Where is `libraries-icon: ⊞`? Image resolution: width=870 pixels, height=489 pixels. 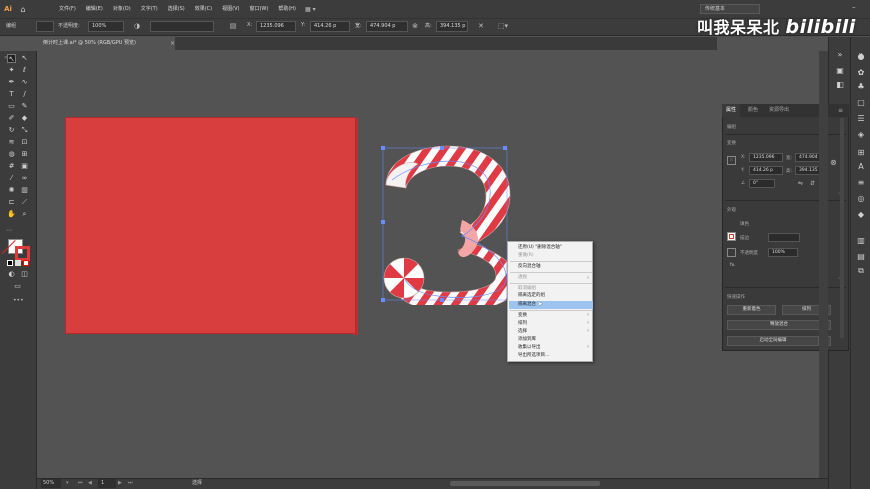 libraries-icon: ⊞ is located at coordinates (861, 153).